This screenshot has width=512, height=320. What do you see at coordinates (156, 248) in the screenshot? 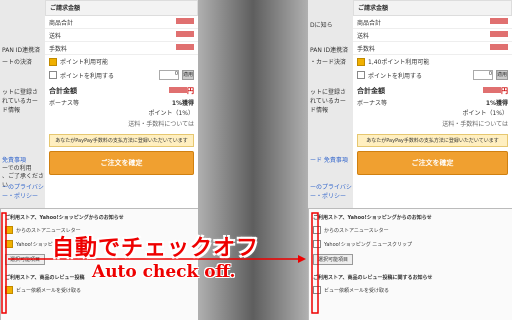
I see `overlay-jp-caption: 自動でチェックオフ` at bounding box center [156, 248].